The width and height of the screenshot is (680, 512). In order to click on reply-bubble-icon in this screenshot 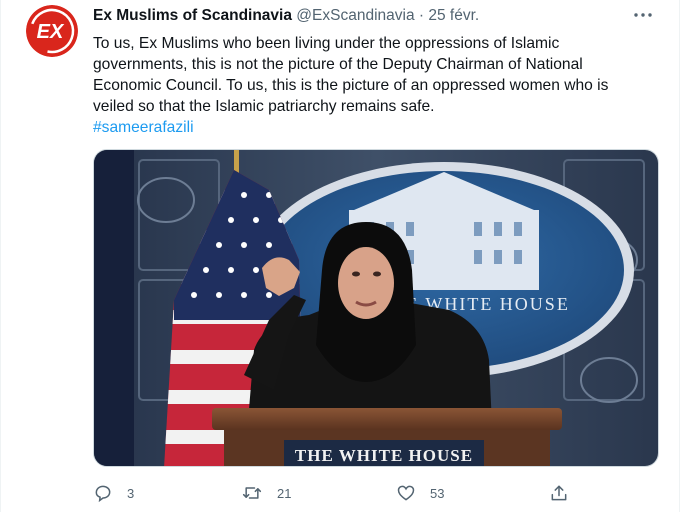, I will do `click(103, 493)`.